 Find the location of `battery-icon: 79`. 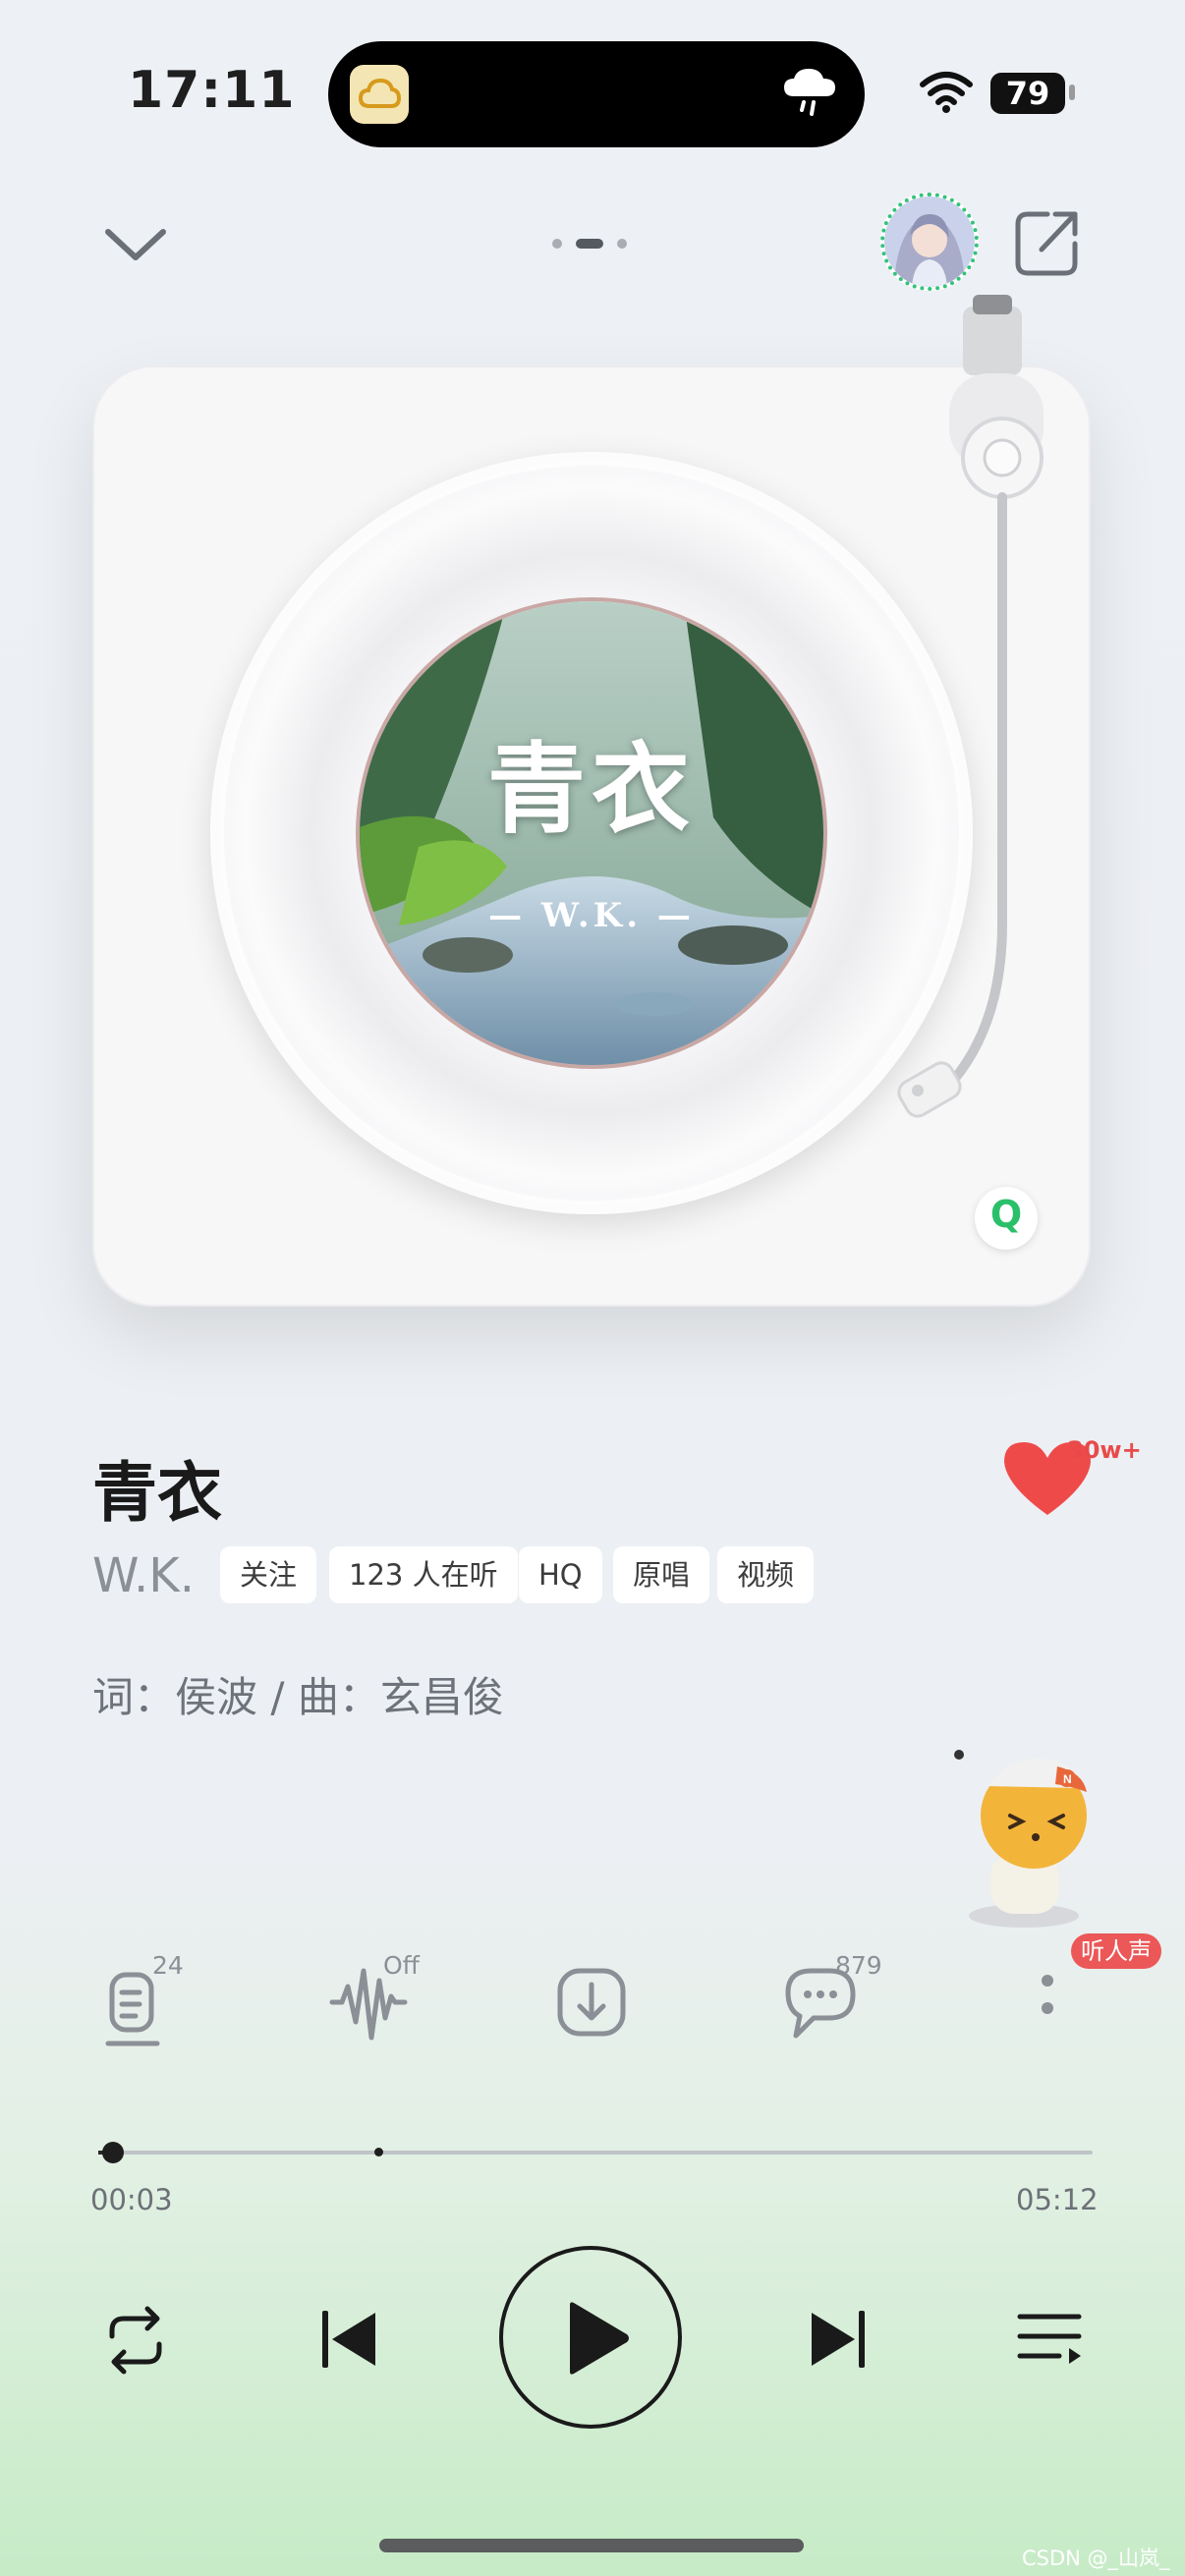

battery-icon: 79 is located at coordinates (1027, 93).